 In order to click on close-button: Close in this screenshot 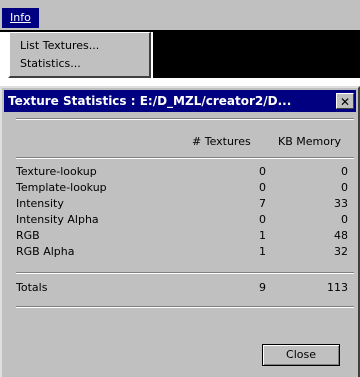, I will do `click(301, 355)`.